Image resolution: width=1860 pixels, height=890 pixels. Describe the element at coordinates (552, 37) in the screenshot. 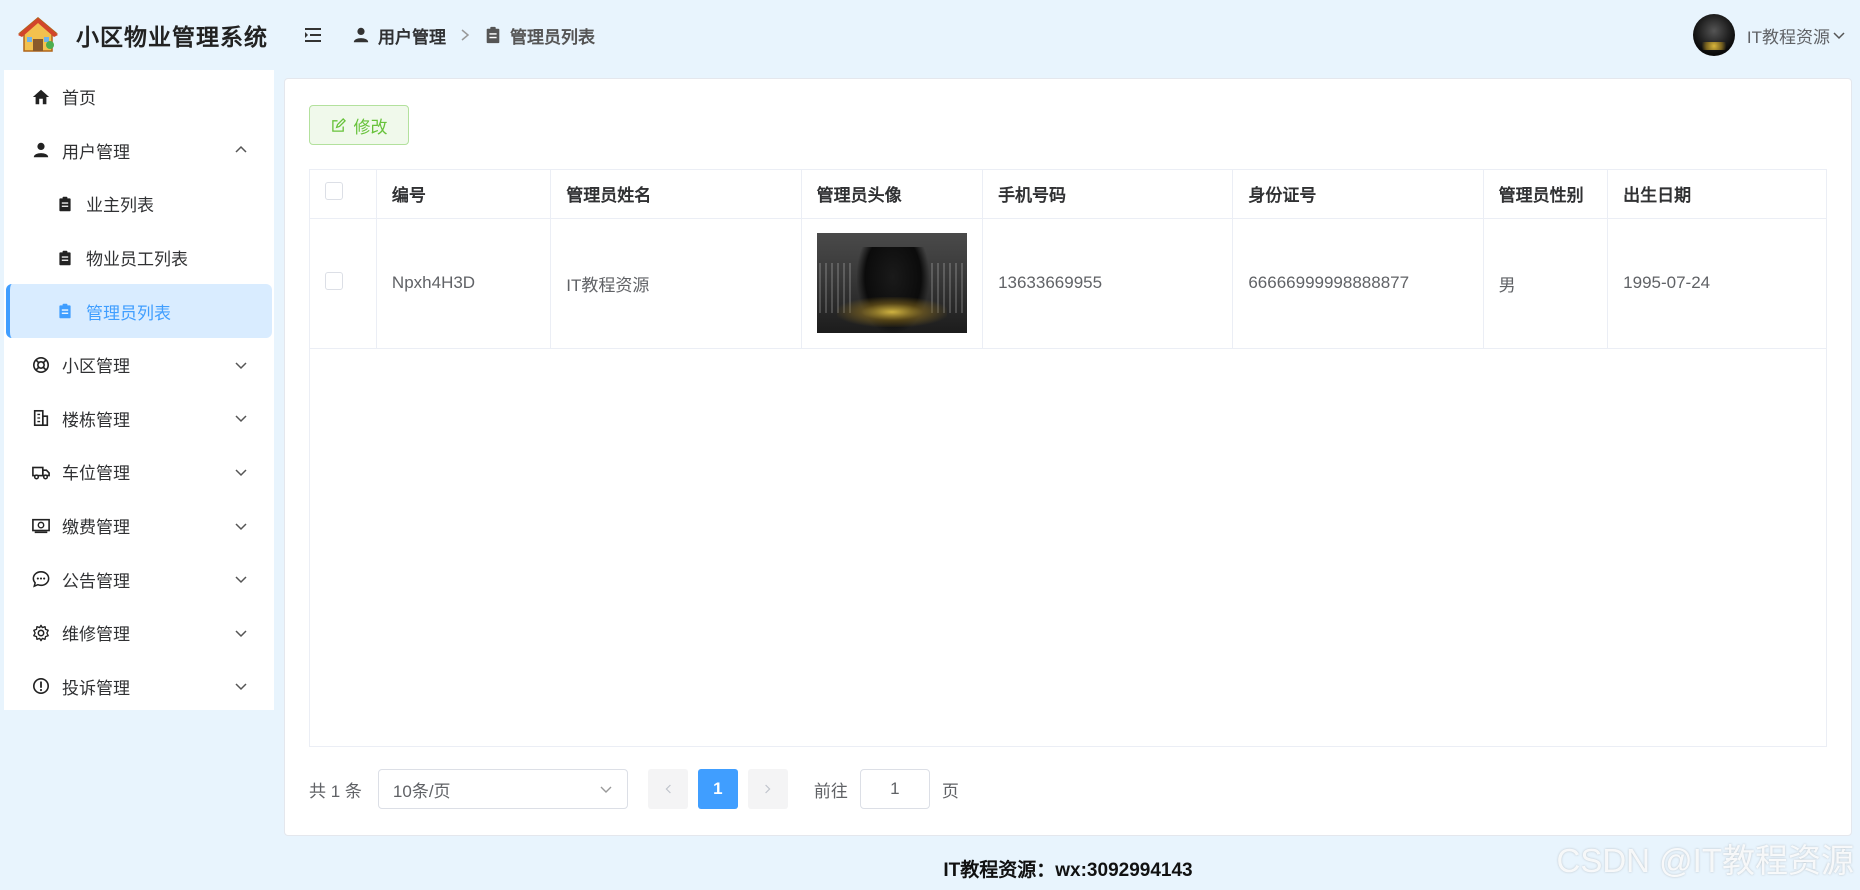

I see `breadcrumb-label: 管理员列表` at that location.